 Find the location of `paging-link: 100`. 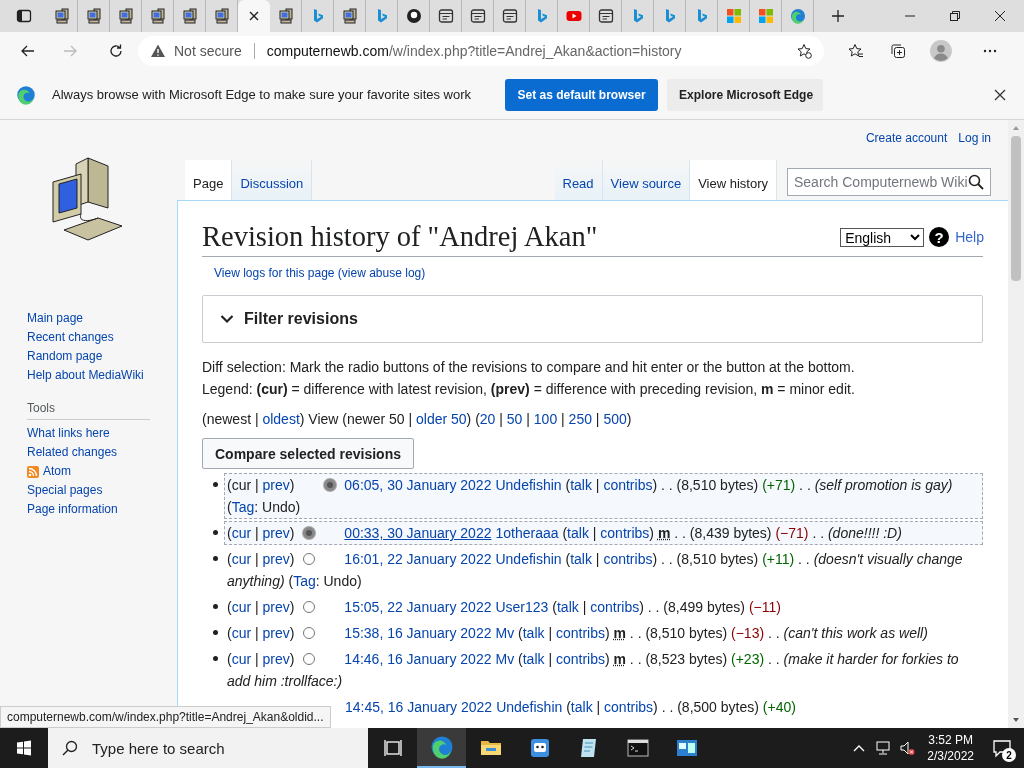

paging-link: 100 is located at coordinates (545, 419).